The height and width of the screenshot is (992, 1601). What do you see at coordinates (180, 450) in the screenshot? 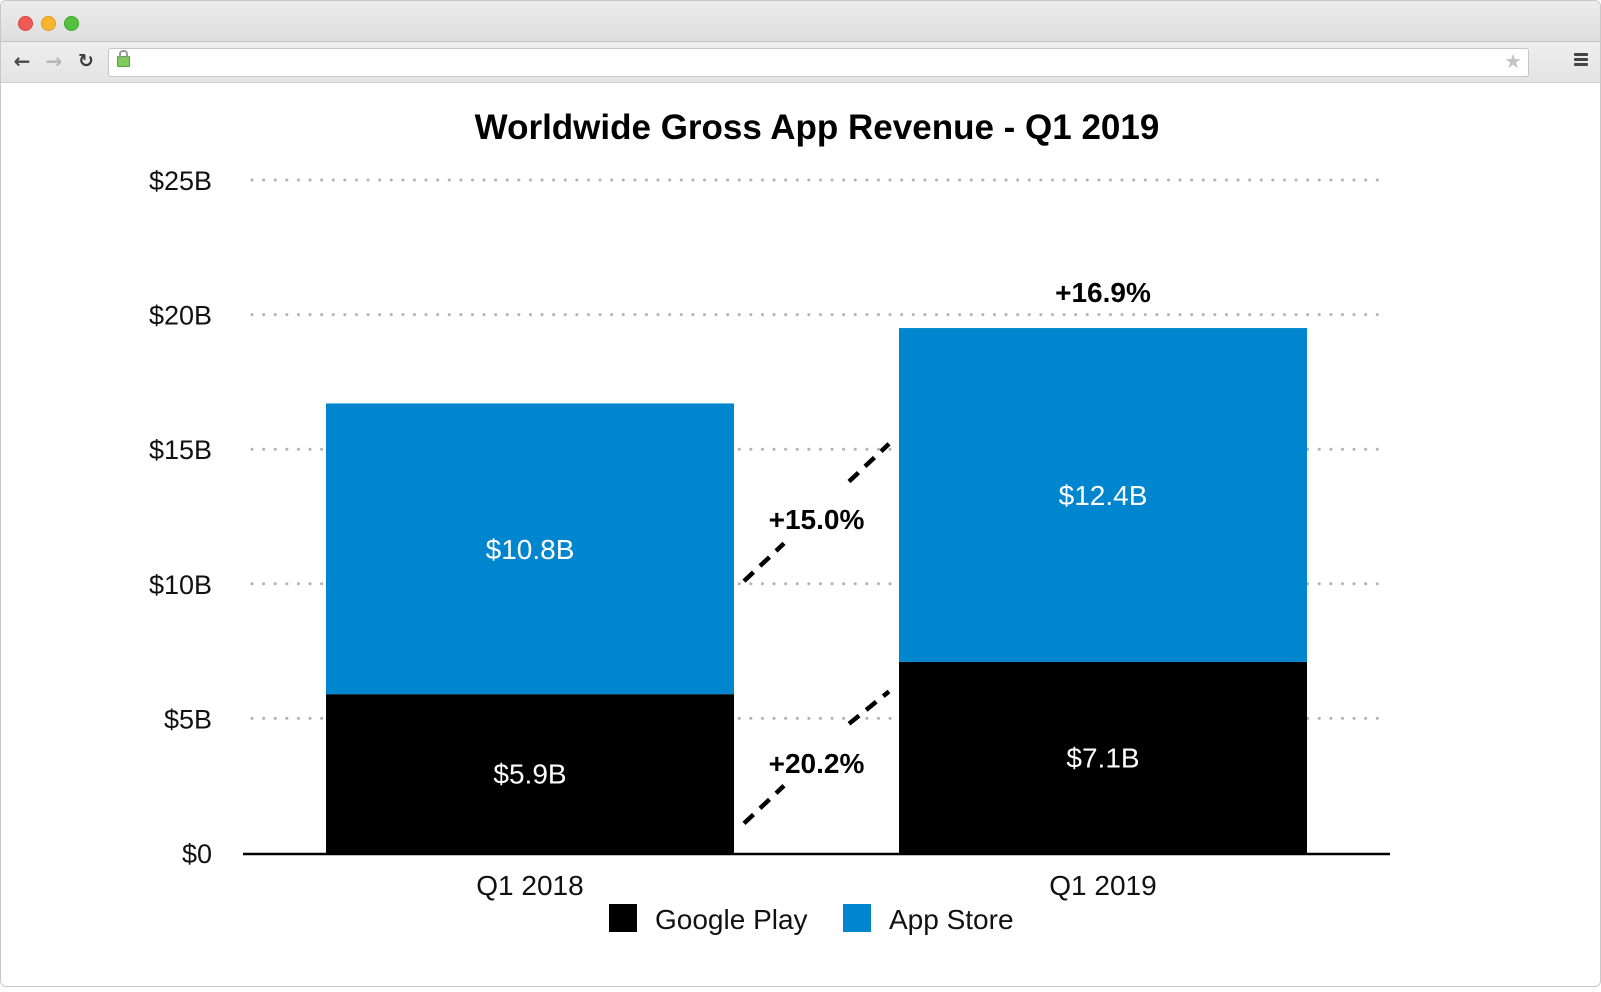
I see `y-tick-label: $15B` at bounding box center [180, 450].